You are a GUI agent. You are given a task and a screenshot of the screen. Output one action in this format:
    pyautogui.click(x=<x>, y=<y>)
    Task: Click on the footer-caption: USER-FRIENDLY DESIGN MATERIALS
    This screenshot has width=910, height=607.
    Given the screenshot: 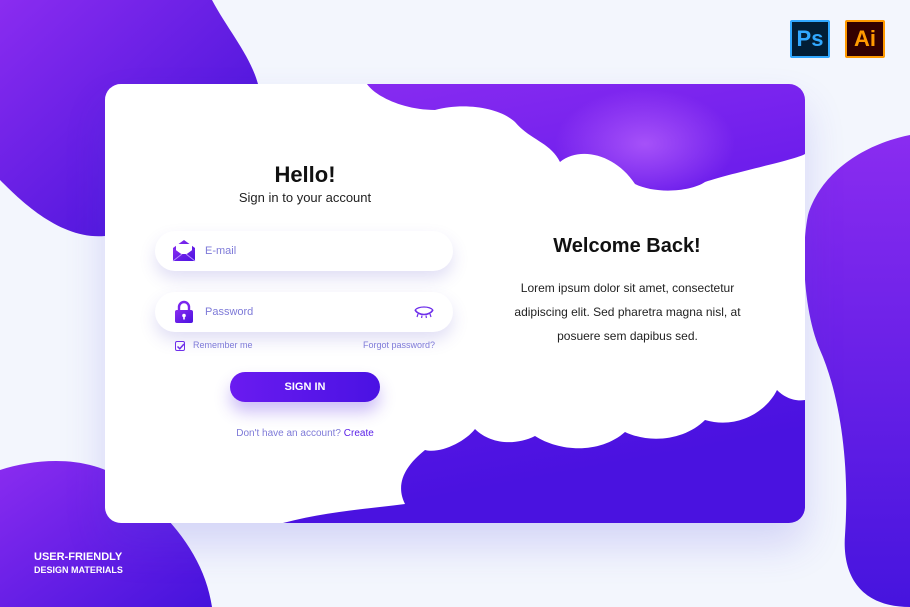 What is the action you would take?
    pyautogui.click(x=78, y=563)
    